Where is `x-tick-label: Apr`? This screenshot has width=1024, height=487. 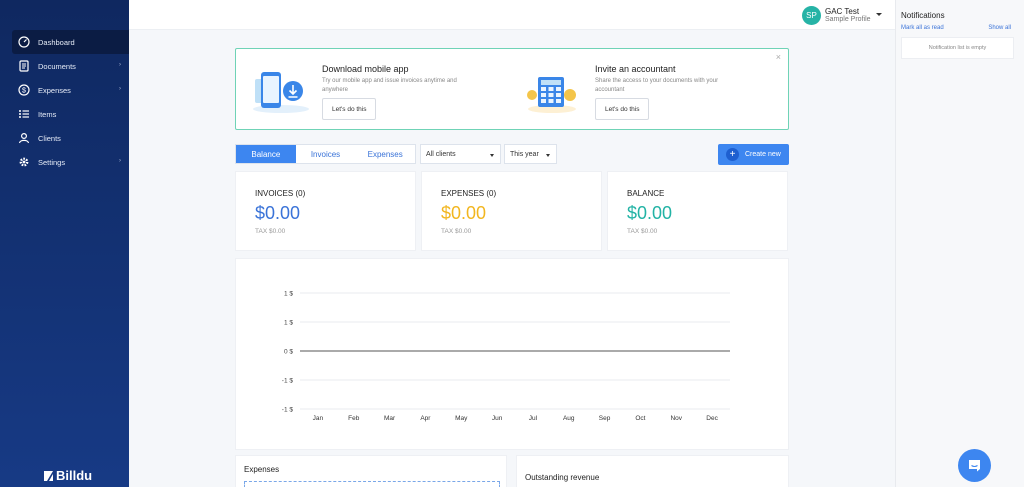
x-tick-label: Apr is located at coordinates (425, 418).